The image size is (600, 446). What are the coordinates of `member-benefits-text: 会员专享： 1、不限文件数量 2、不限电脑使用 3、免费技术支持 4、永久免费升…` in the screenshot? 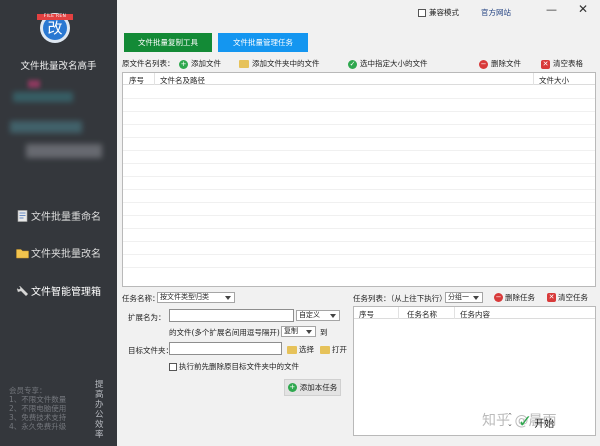 It's located at (38, 408).